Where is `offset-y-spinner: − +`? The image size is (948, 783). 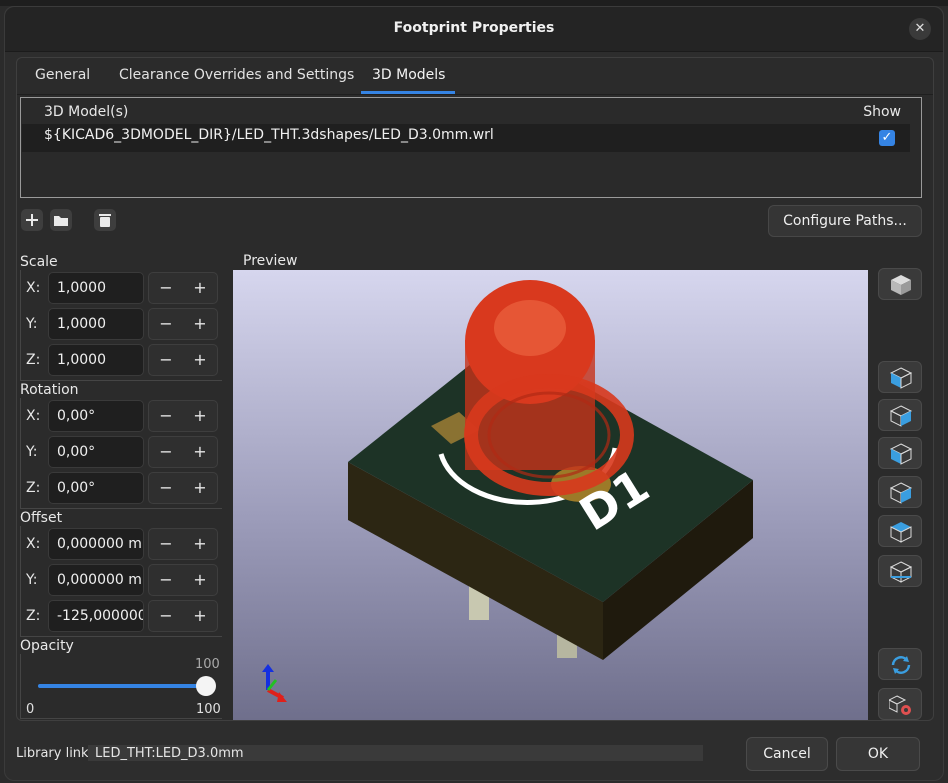
offset-y-spinner: − + is located at coordinates (183, 580).